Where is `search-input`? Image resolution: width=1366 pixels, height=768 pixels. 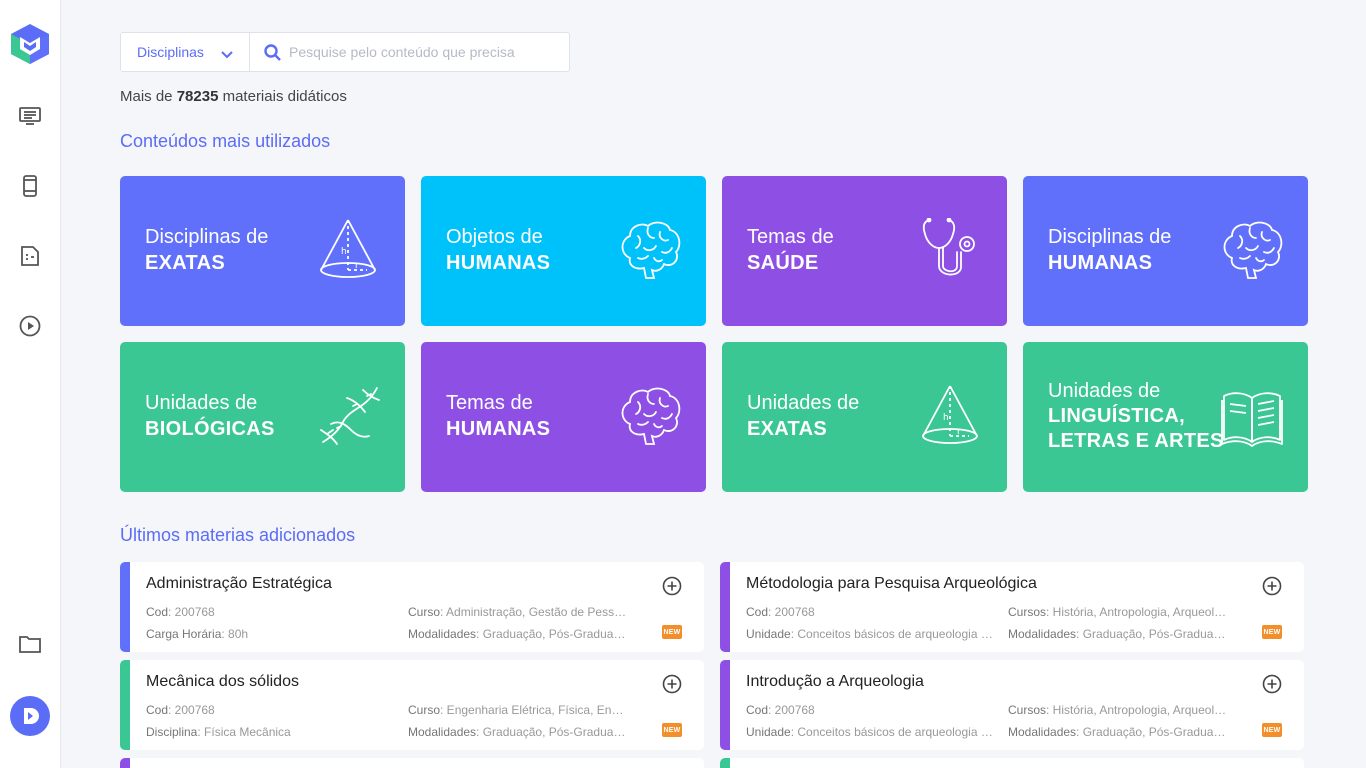
search-input is located at coordinates (429, 52).